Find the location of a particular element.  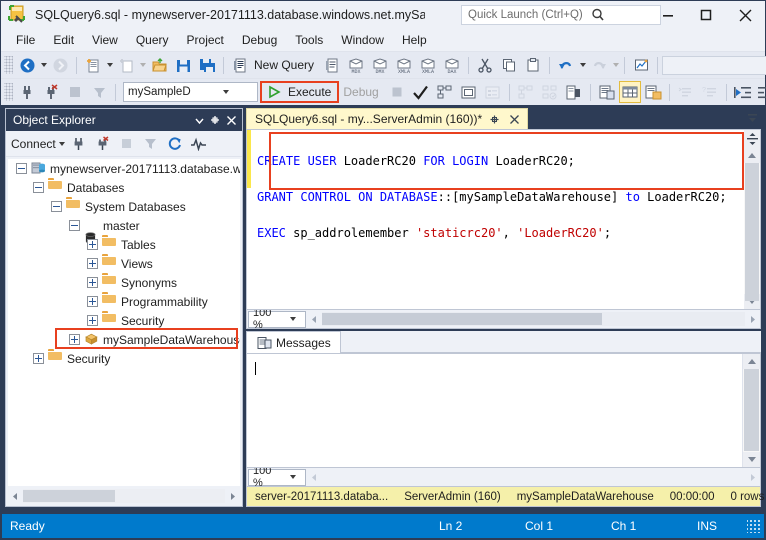

save-icon is located at coordinates (183, 65).